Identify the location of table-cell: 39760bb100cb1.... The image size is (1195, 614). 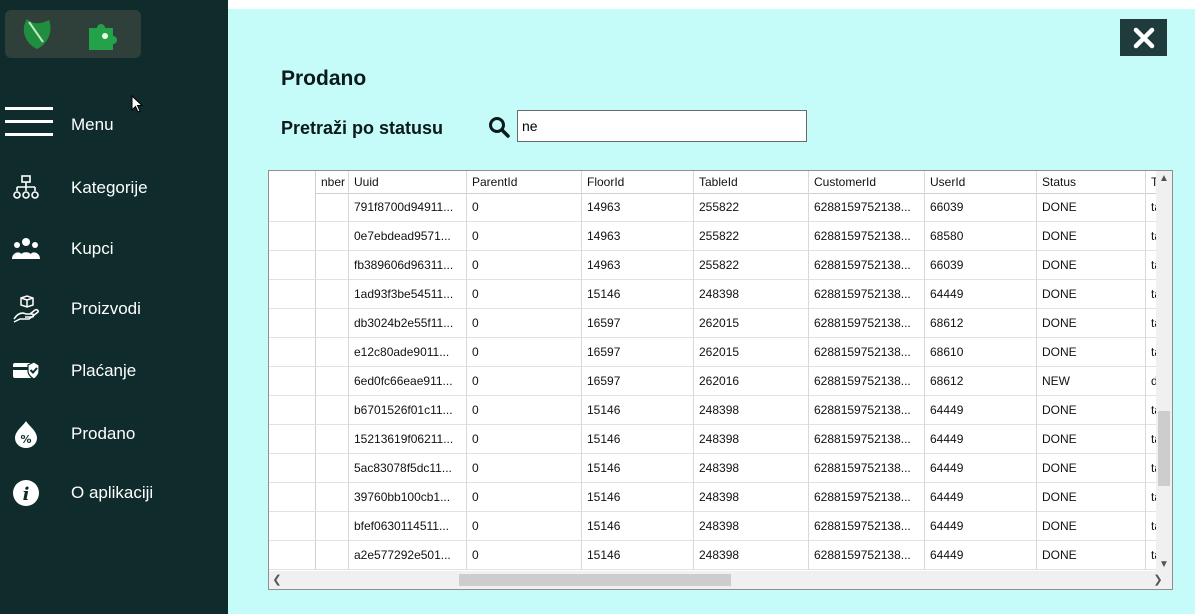
(408, 497).